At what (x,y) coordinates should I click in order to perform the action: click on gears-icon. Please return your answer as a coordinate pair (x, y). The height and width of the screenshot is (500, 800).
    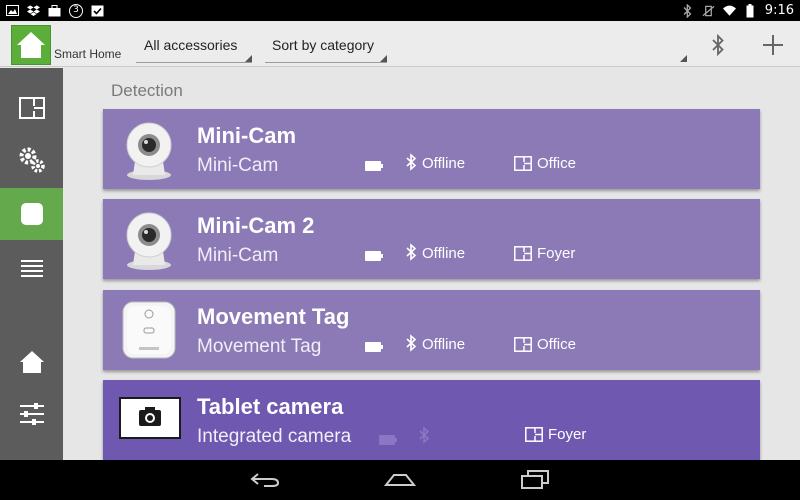
    Looking at the image, I should click on (32, 160).